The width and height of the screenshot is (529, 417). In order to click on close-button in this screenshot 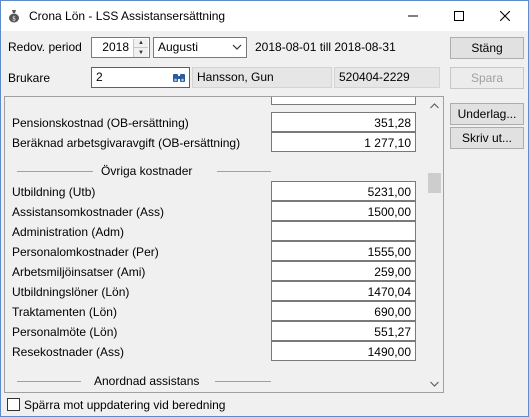, I will do `click(505, 16)`.